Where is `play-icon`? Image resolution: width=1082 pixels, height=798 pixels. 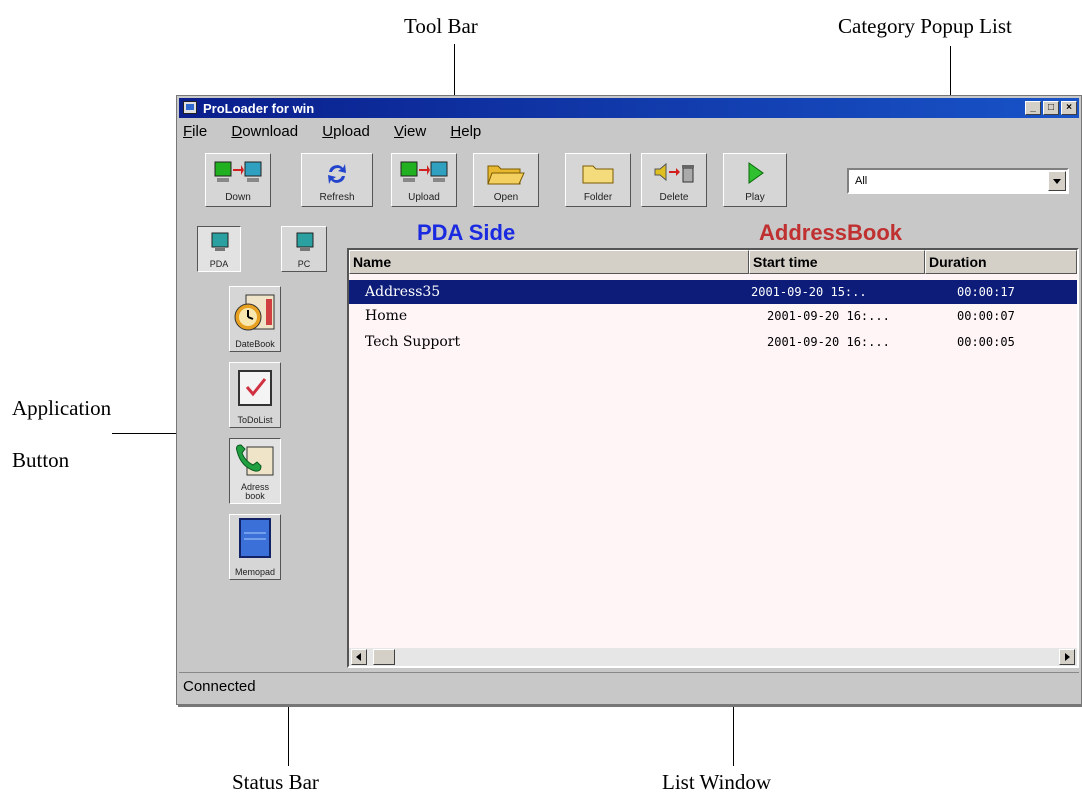
play-icon is located at coordinates (756, 173).